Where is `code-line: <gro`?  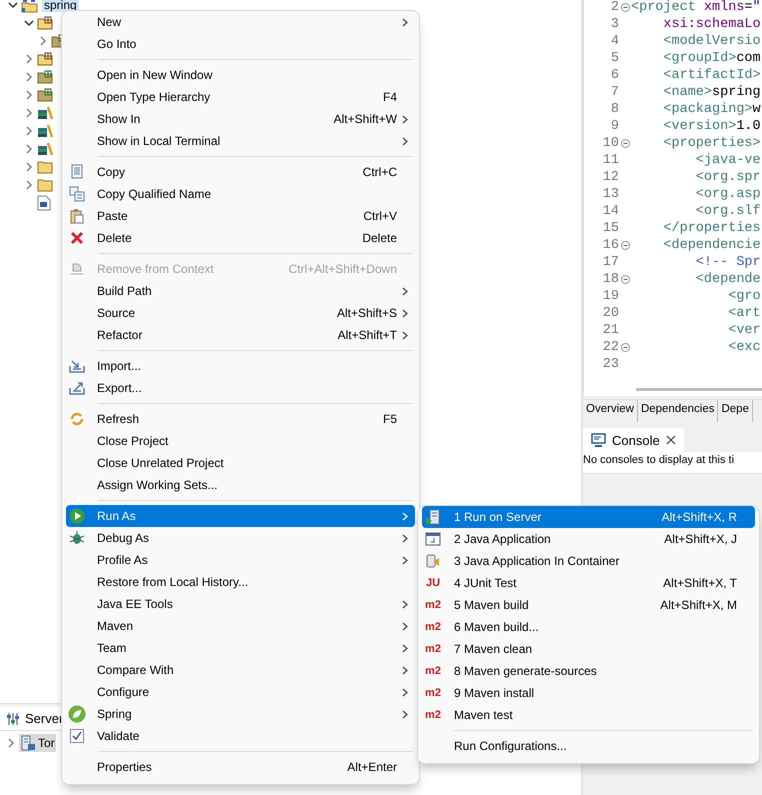 code-line: <gro is located at coordinates (744, 296).